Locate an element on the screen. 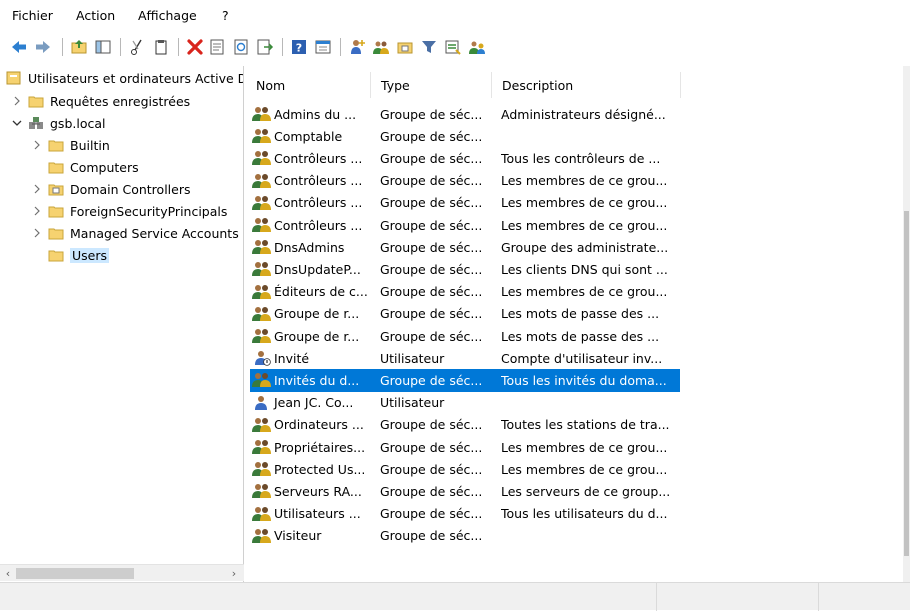 This screenshot has height=611, width=910. tree-item-requetes: Requêtes enregistrées is located at coordinates (100, 101).